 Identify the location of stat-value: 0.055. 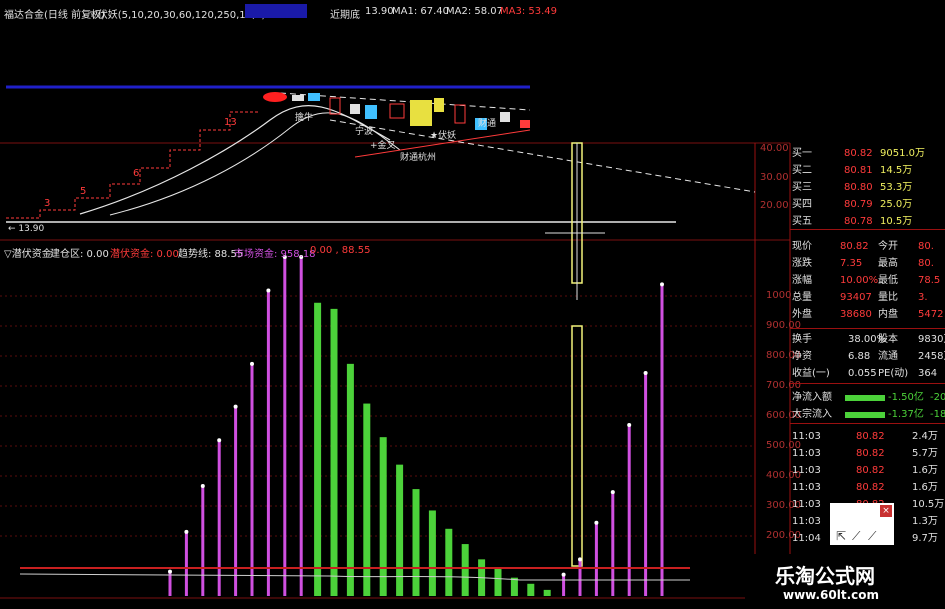
(862, 373).